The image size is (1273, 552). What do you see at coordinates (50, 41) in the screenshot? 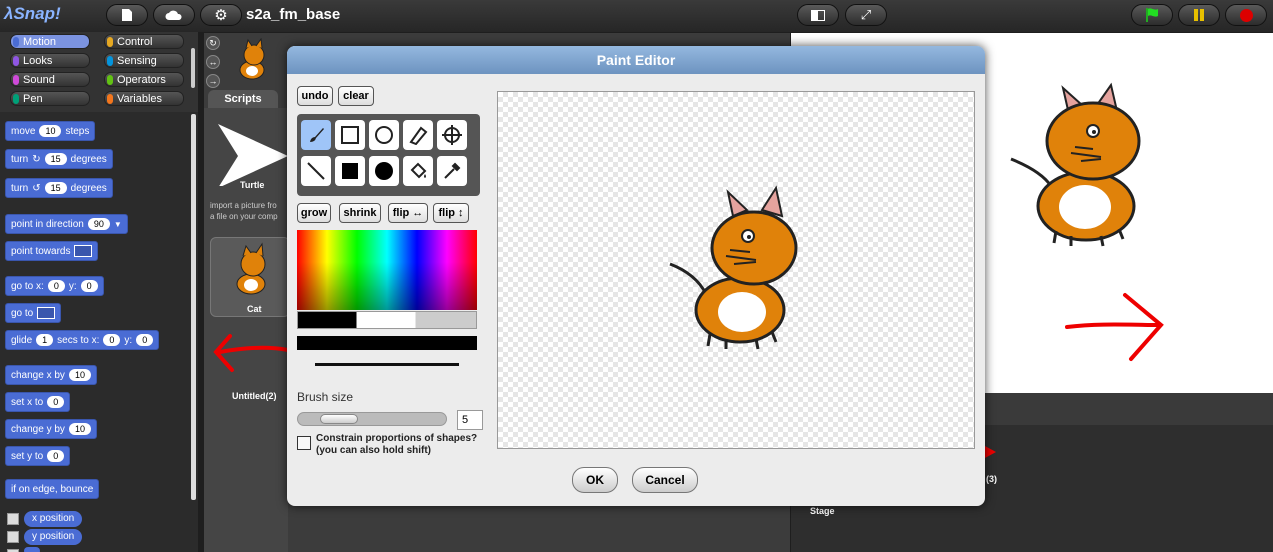
I see `category-motion: Motion` at bounding box center [50, 41].